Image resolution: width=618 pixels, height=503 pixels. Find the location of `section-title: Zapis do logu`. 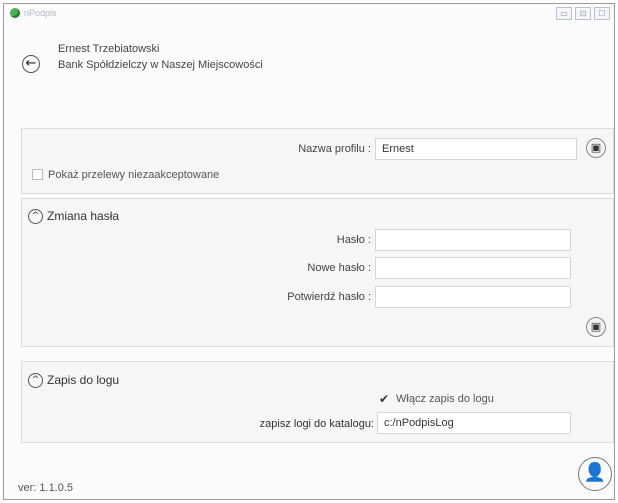

section-title: Zapis do logu is located at coordinates (83, 380).